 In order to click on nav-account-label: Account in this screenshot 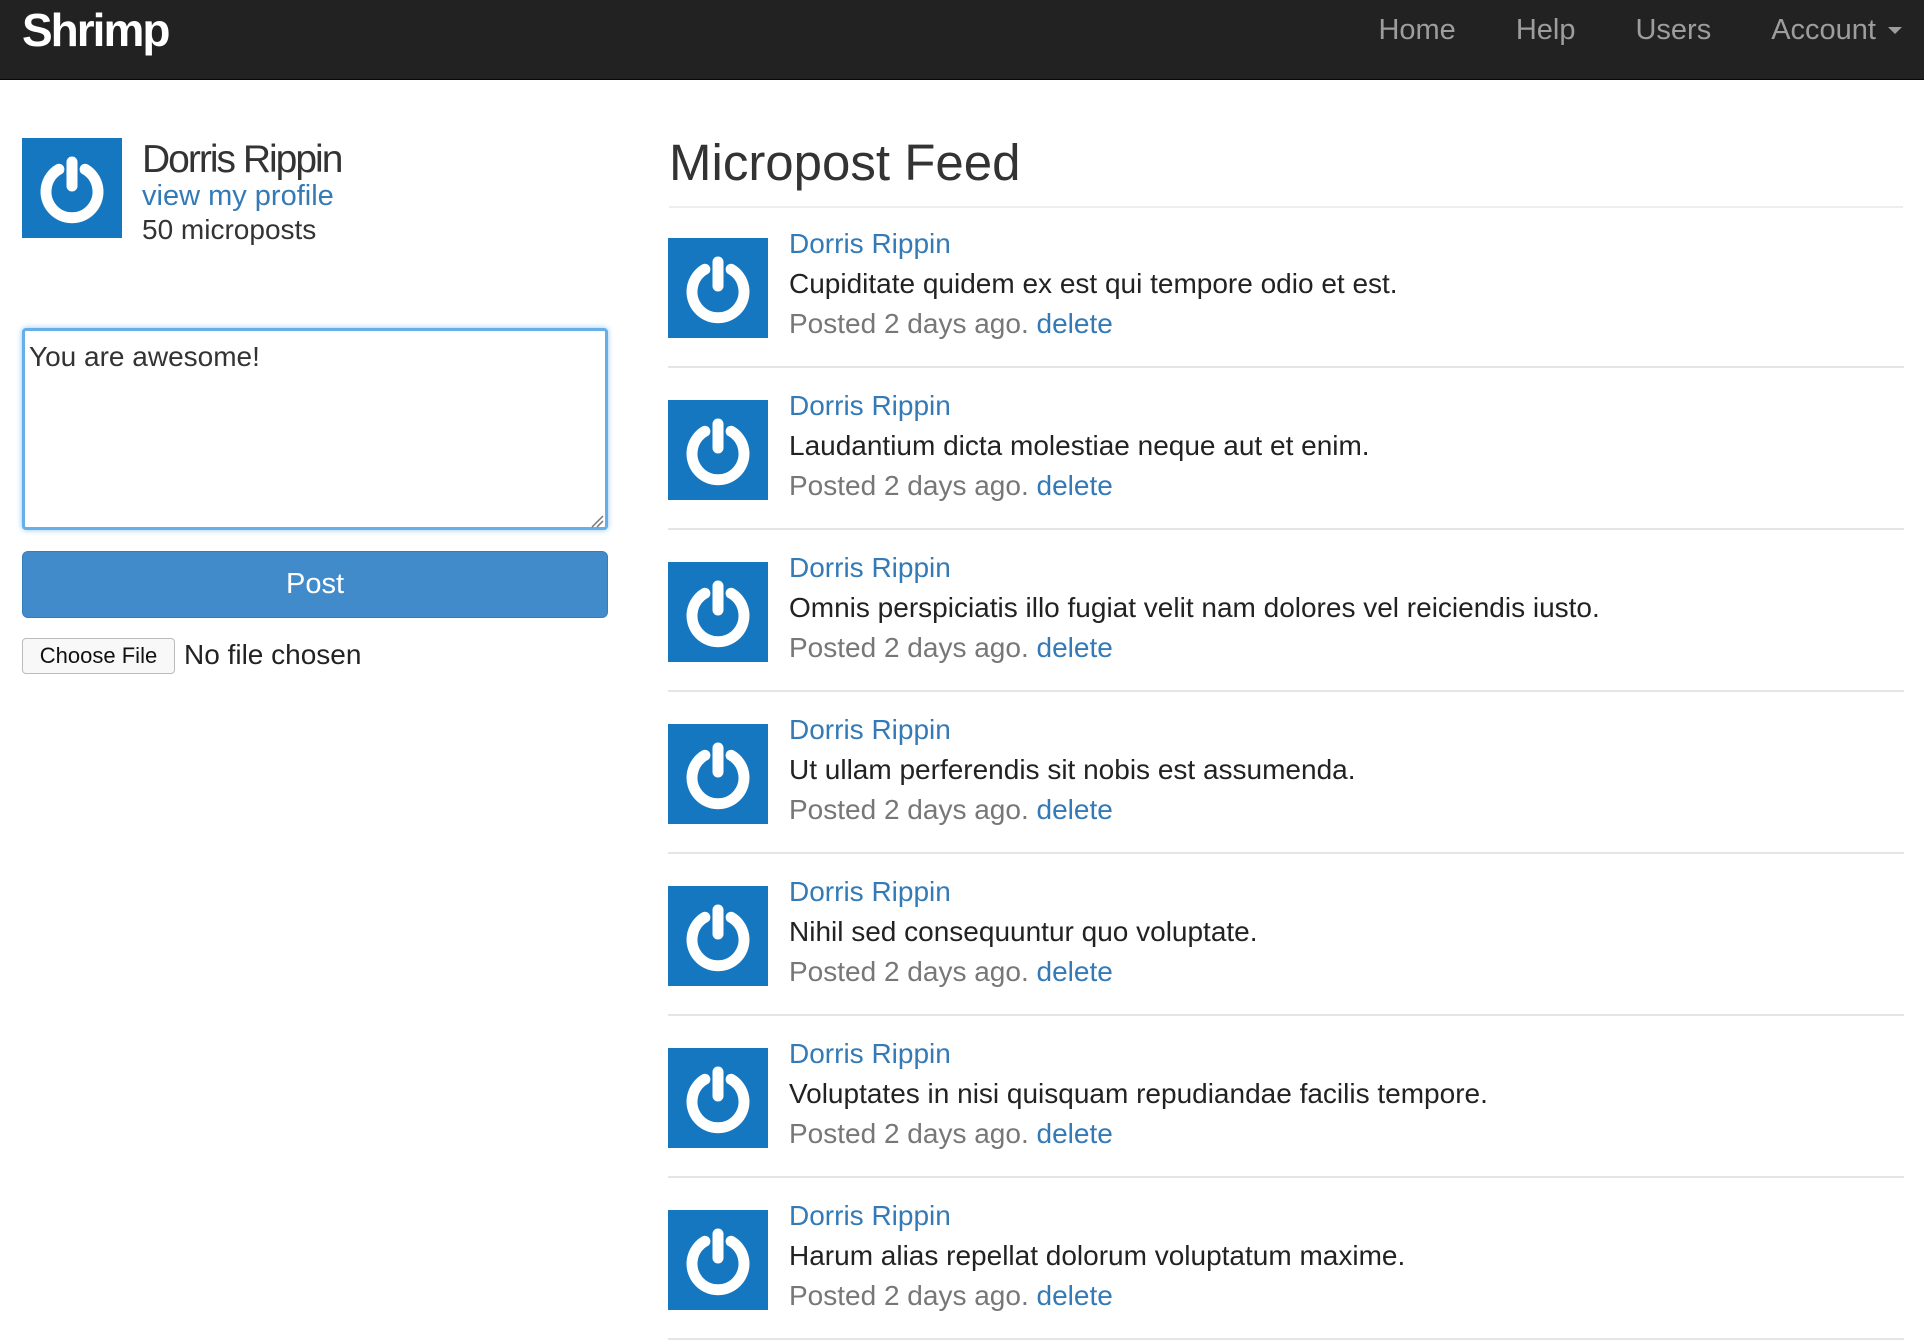, I will do `click(1823, 30)`.